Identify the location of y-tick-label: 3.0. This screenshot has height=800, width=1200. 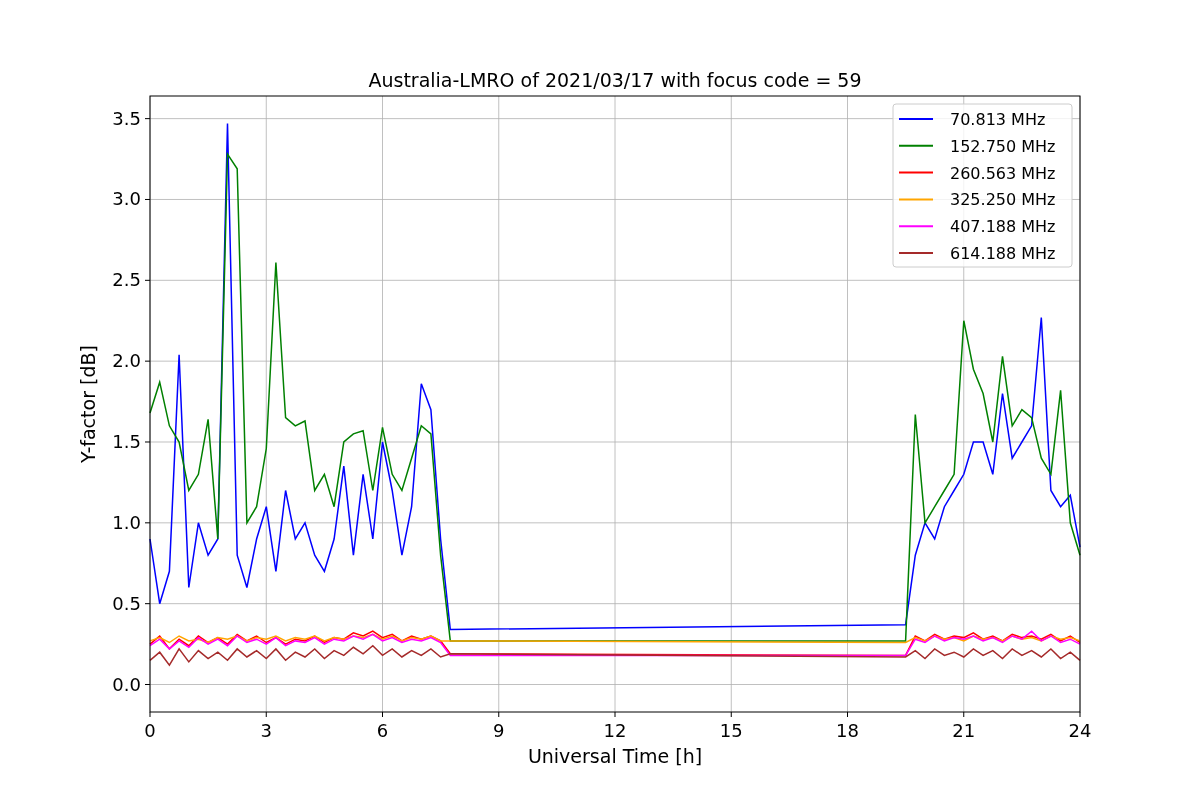
(126, 199).